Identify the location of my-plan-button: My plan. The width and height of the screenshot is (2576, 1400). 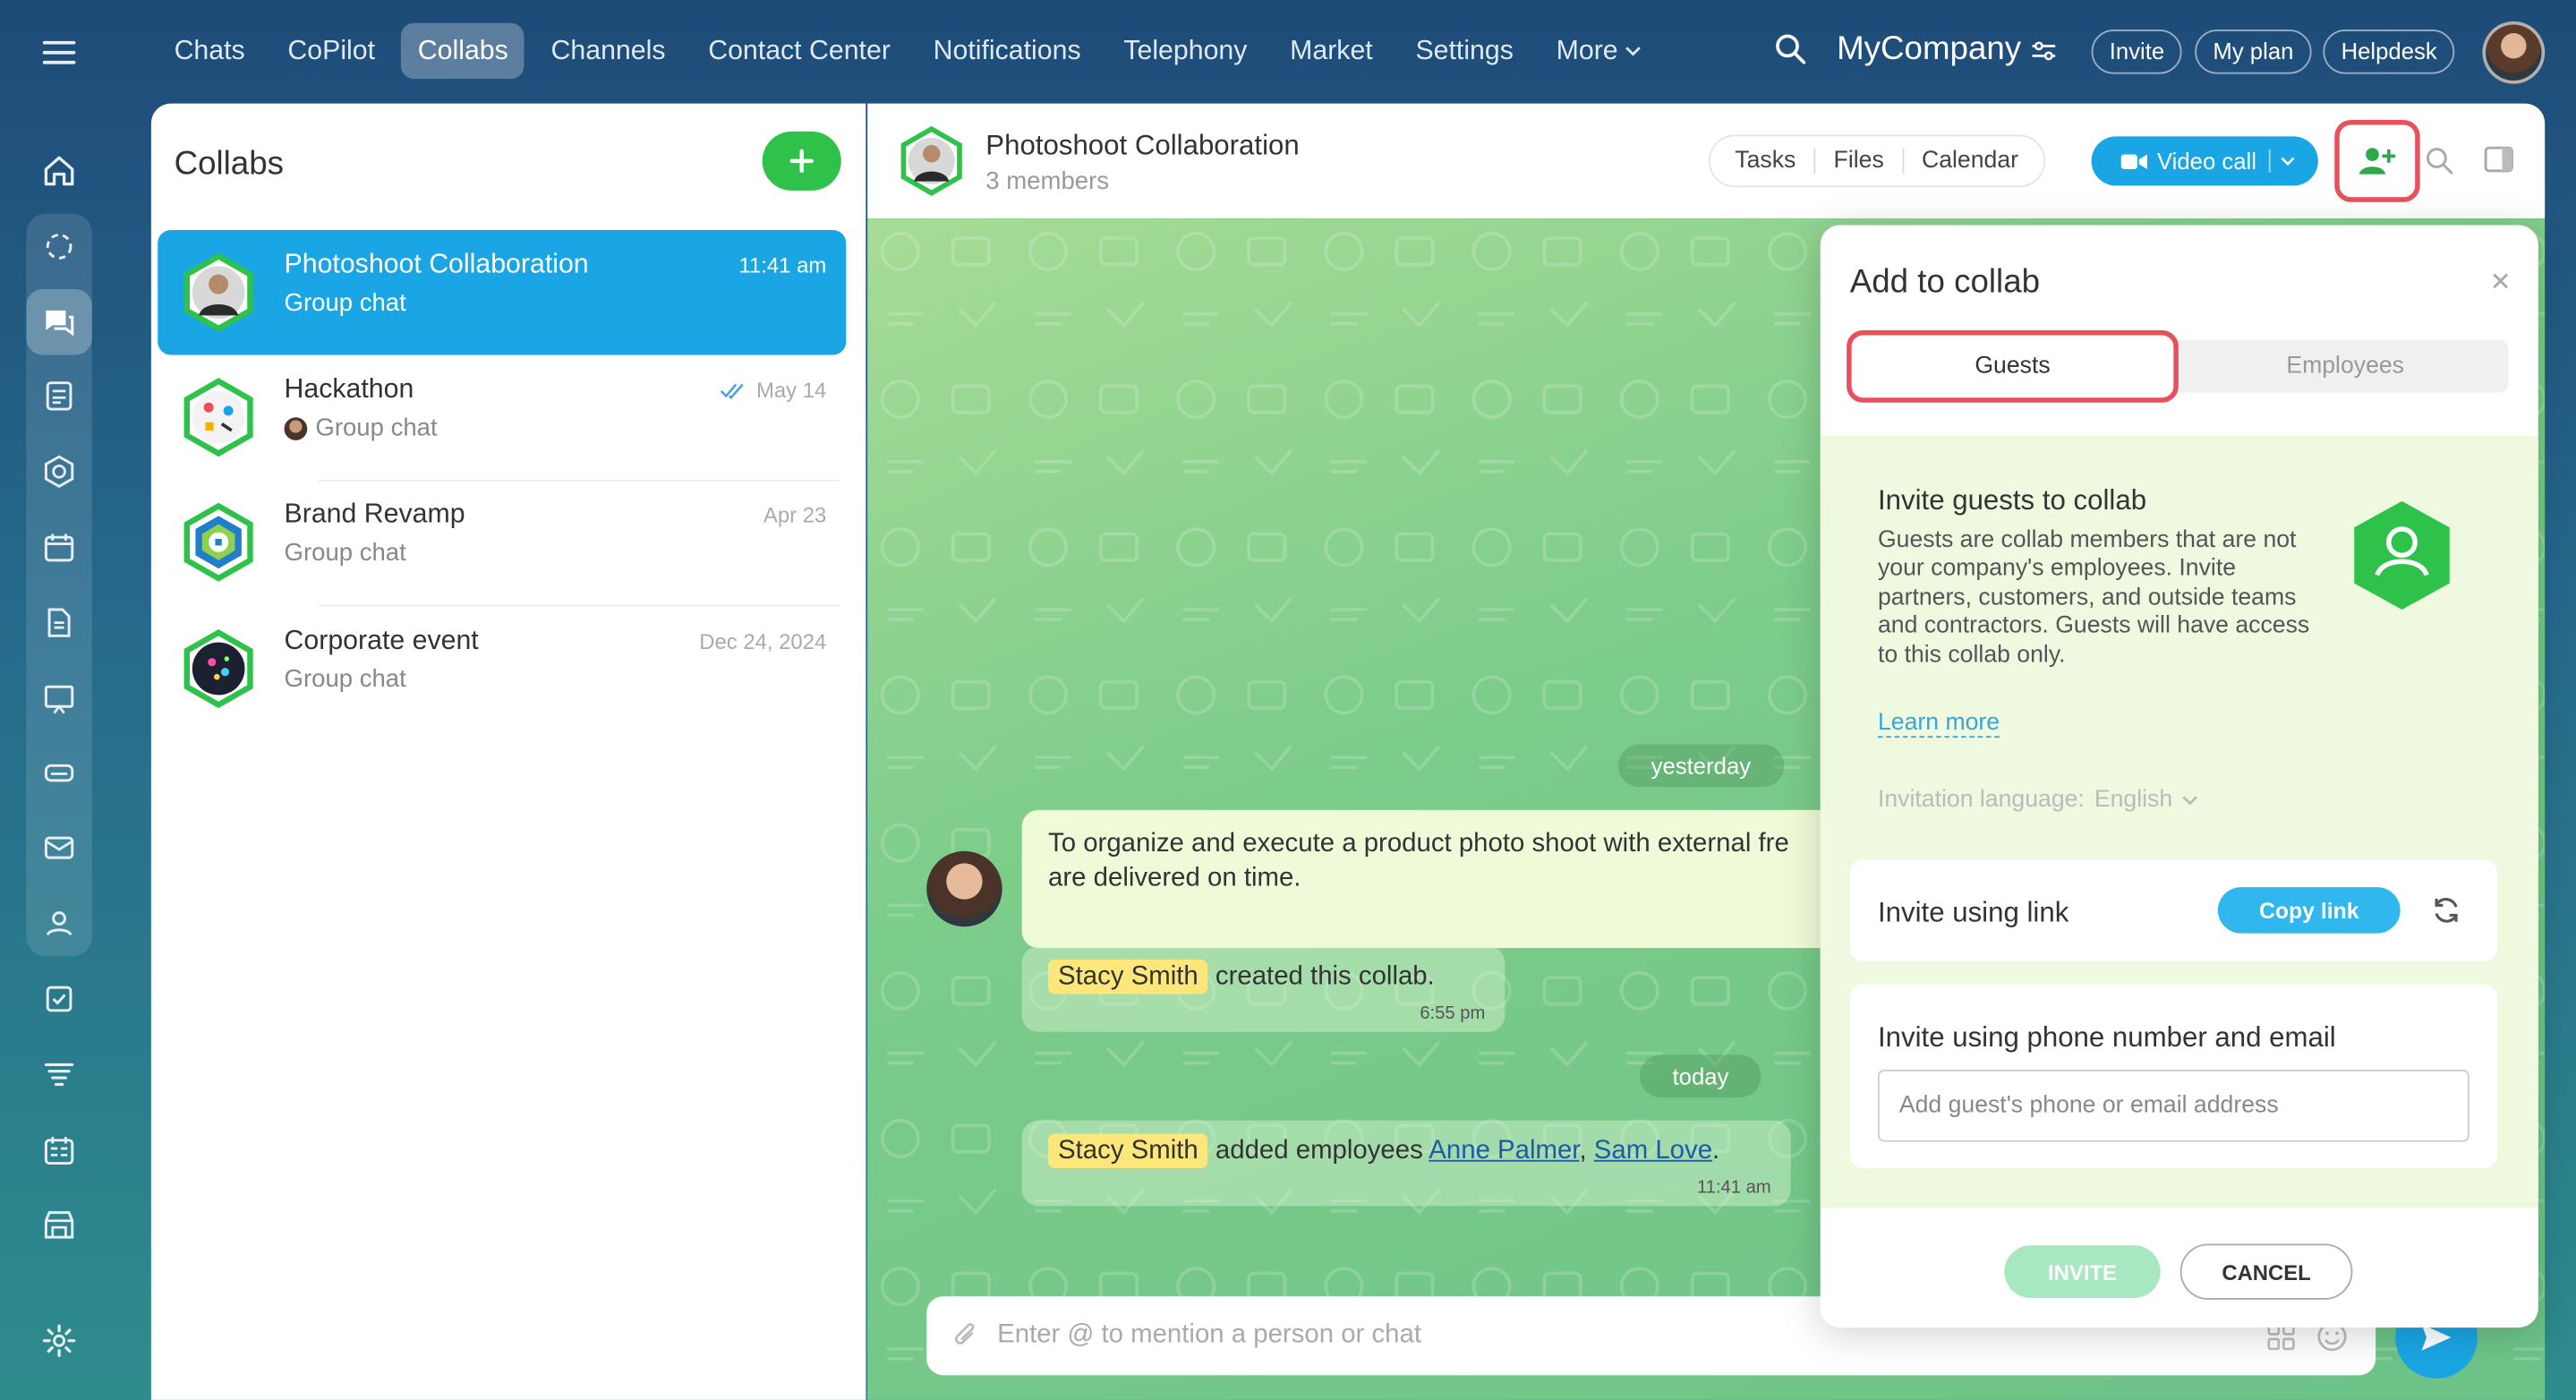
(2253, 52).